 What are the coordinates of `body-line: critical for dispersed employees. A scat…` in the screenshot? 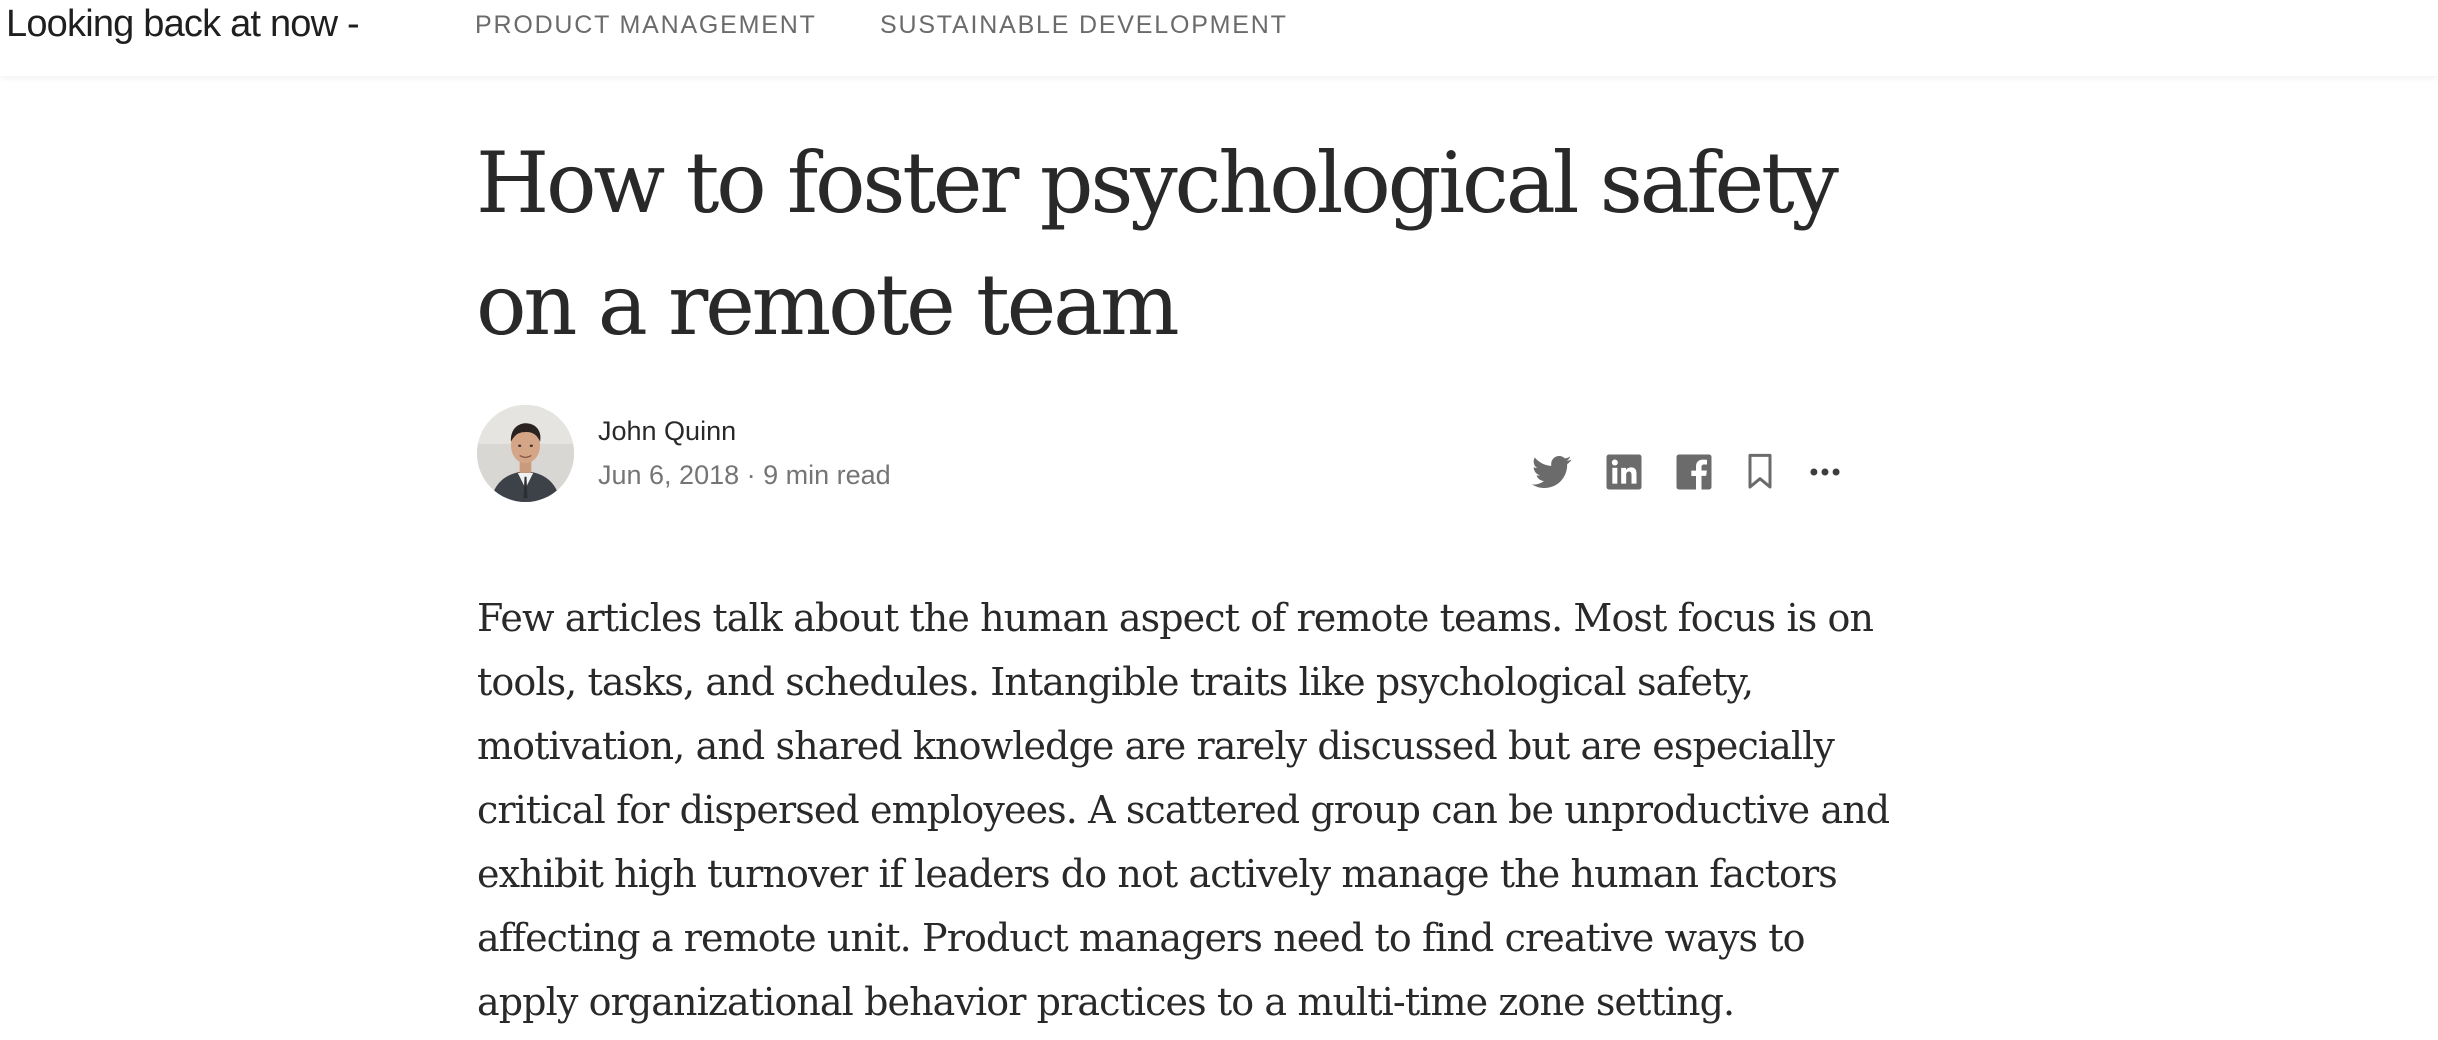 It's located at (1183, 810).